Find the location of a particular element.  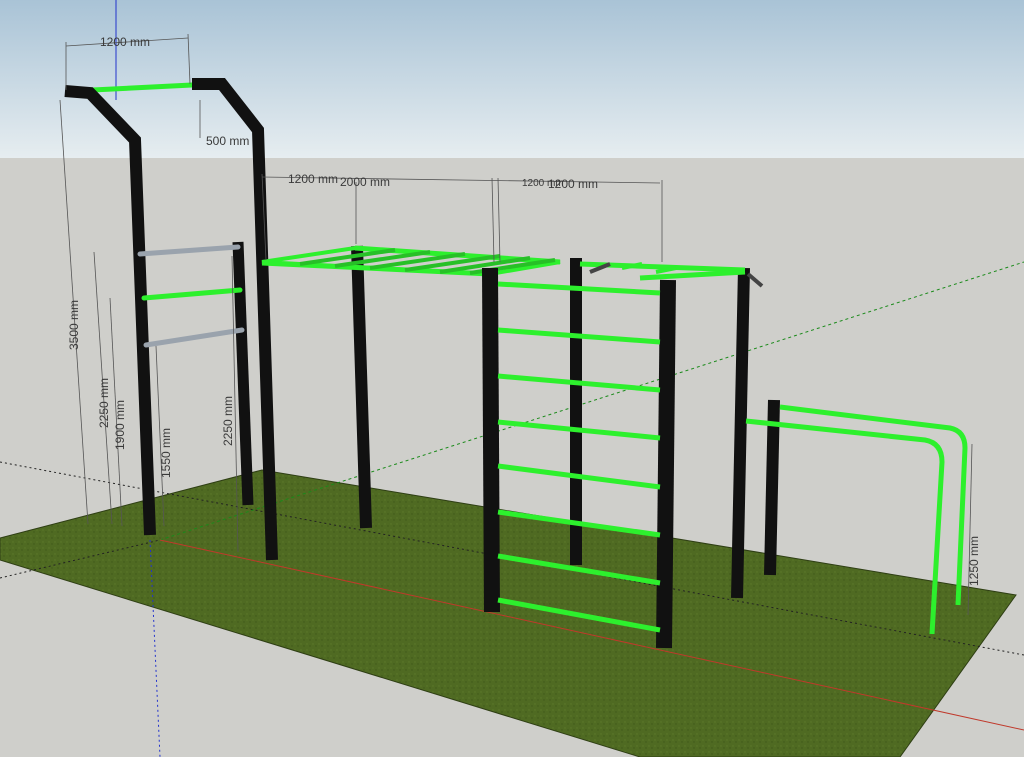

dim-pullup-width: 1200 mm is located at coordinates (125, 42).